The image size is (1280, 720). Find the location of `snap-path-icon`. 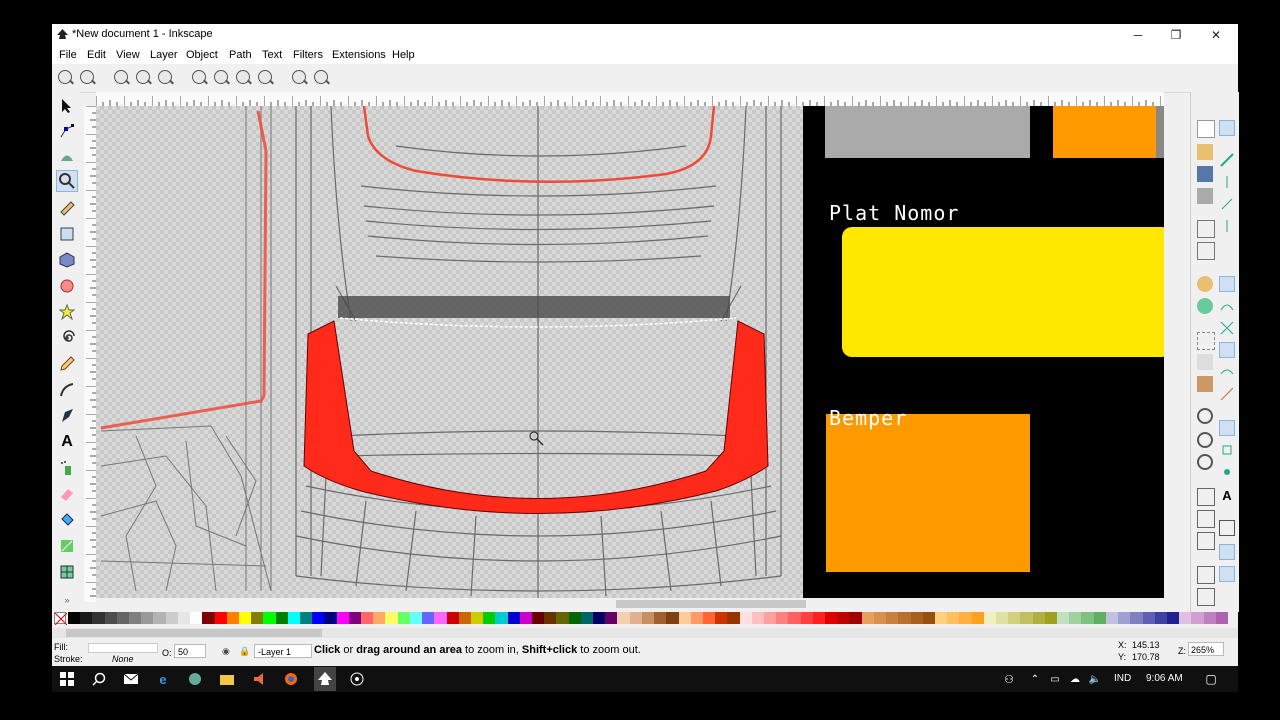

snap-path-icon is located at coordinates (1227, 306).